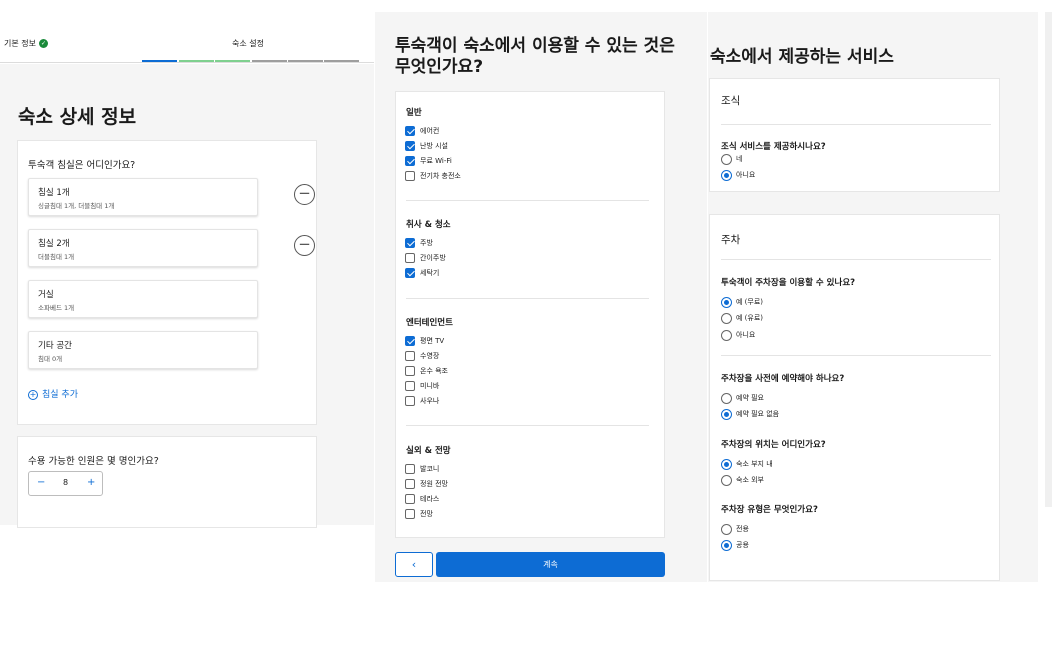 This screenshot has width=1052, height=647. I want to click on room-beds: 더블침대 1개, so click(56, 257).